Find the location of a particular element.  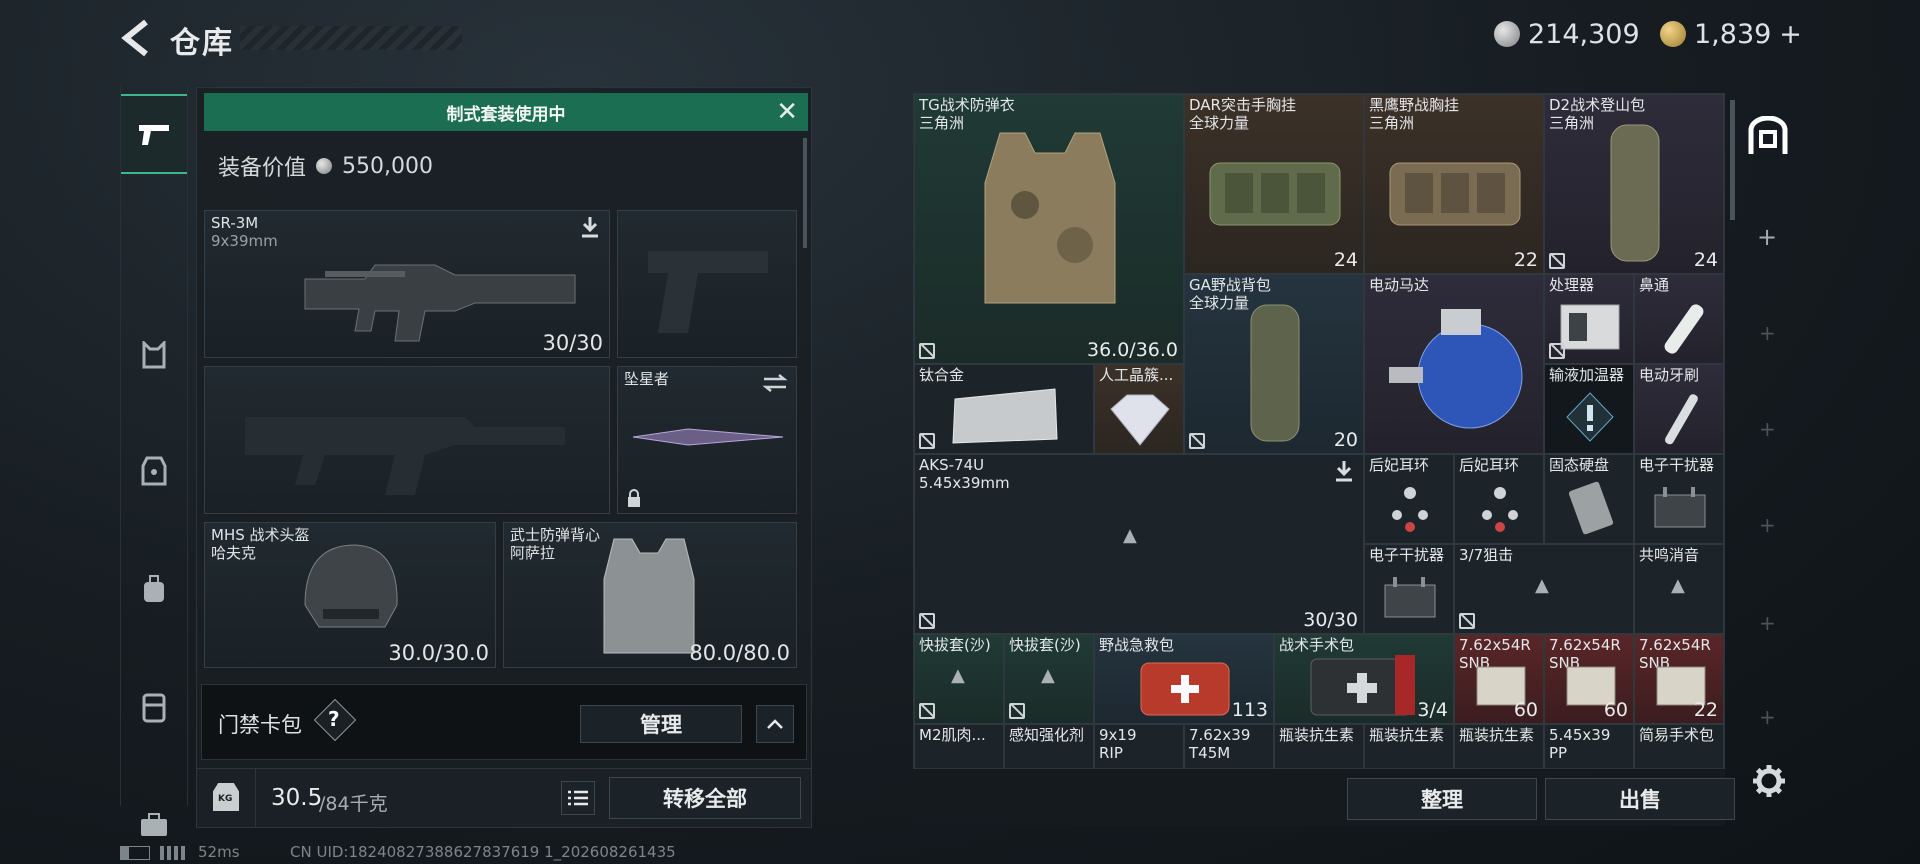

armor-slot: 武士防弹背心 阿萨拉 80.0/80.0 is located at coordinates (650, 595).